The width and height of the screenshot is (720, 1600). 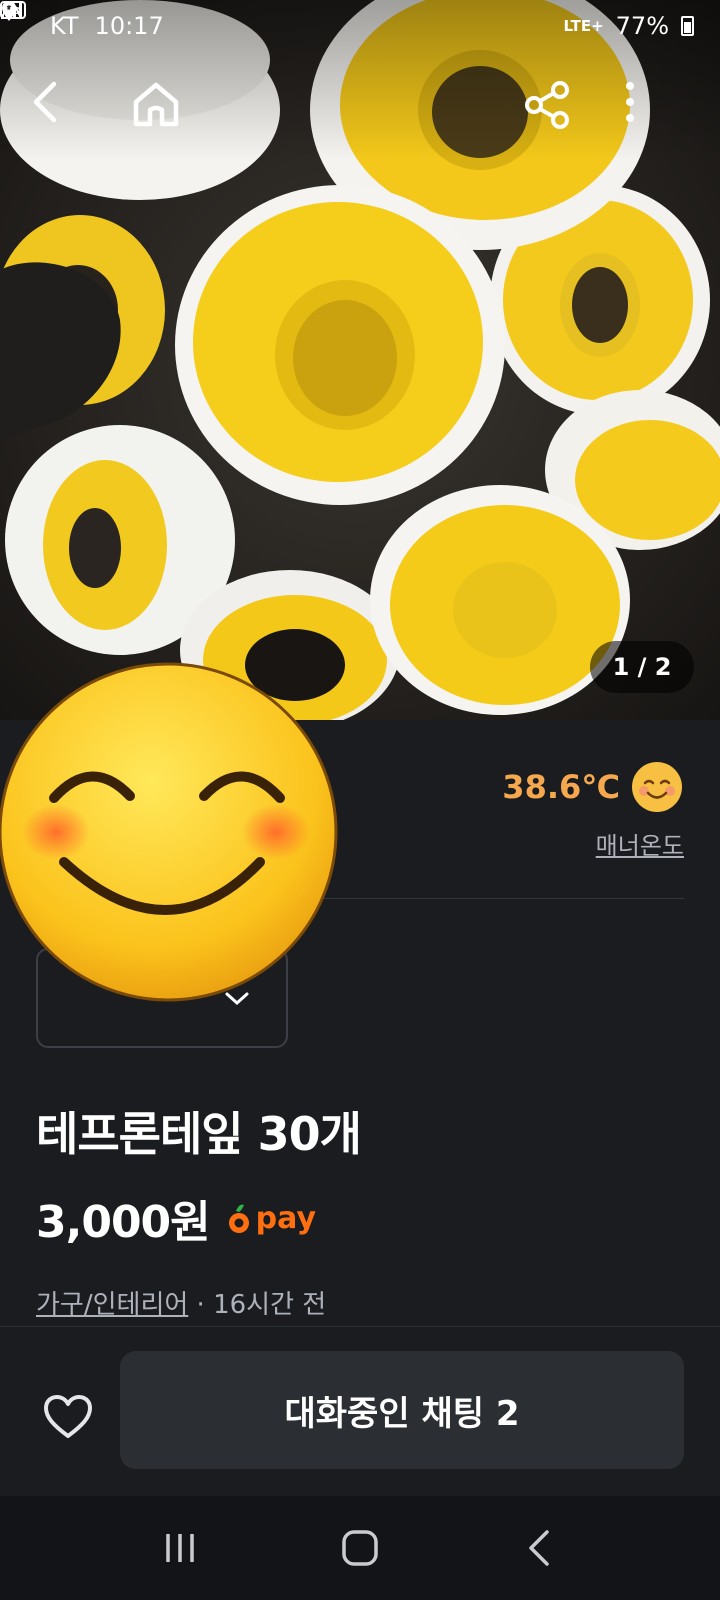 I want to click on recent-apps-button, so click(x=180, y=1548).